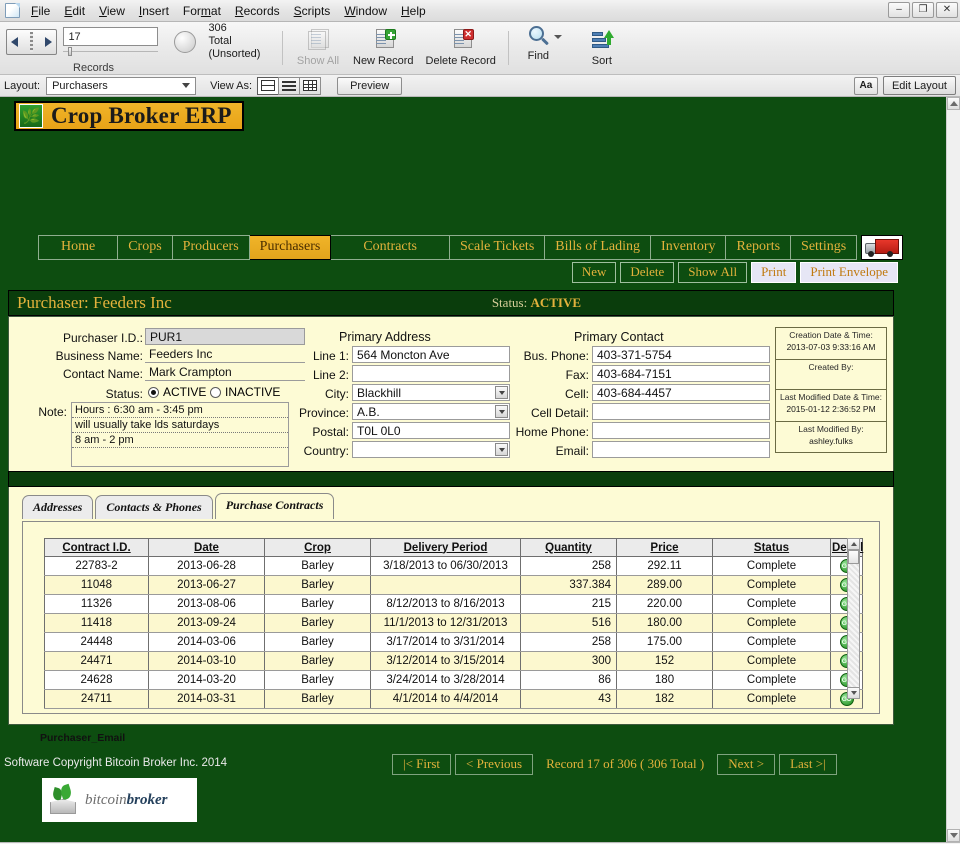  Describe the element at coordinates (431, 411) in the screenshot. I see `province-field: A.B.` at that location.